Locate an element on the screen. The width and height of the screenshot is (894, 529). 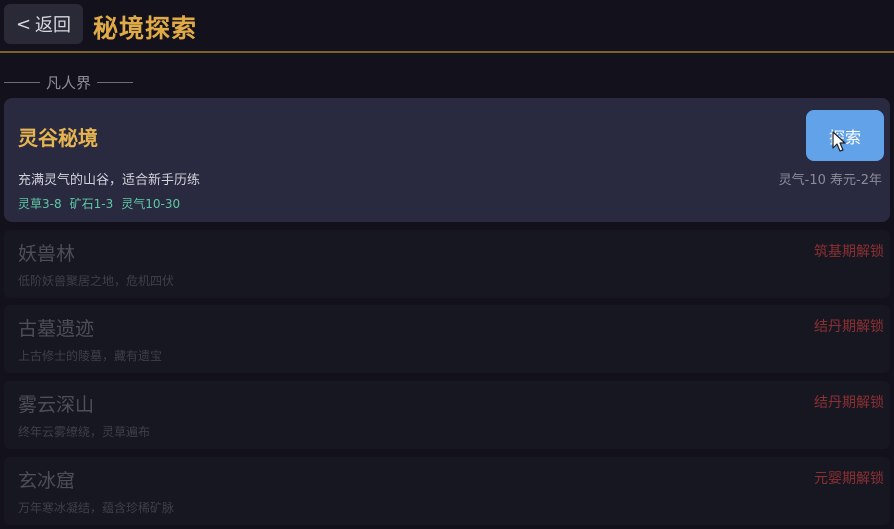
realm-card-locked: 玄冰窟 万年寒冰凝结，蕴含珍稀矿脉 元婴期解锁 is located at coordinates (447, 491).